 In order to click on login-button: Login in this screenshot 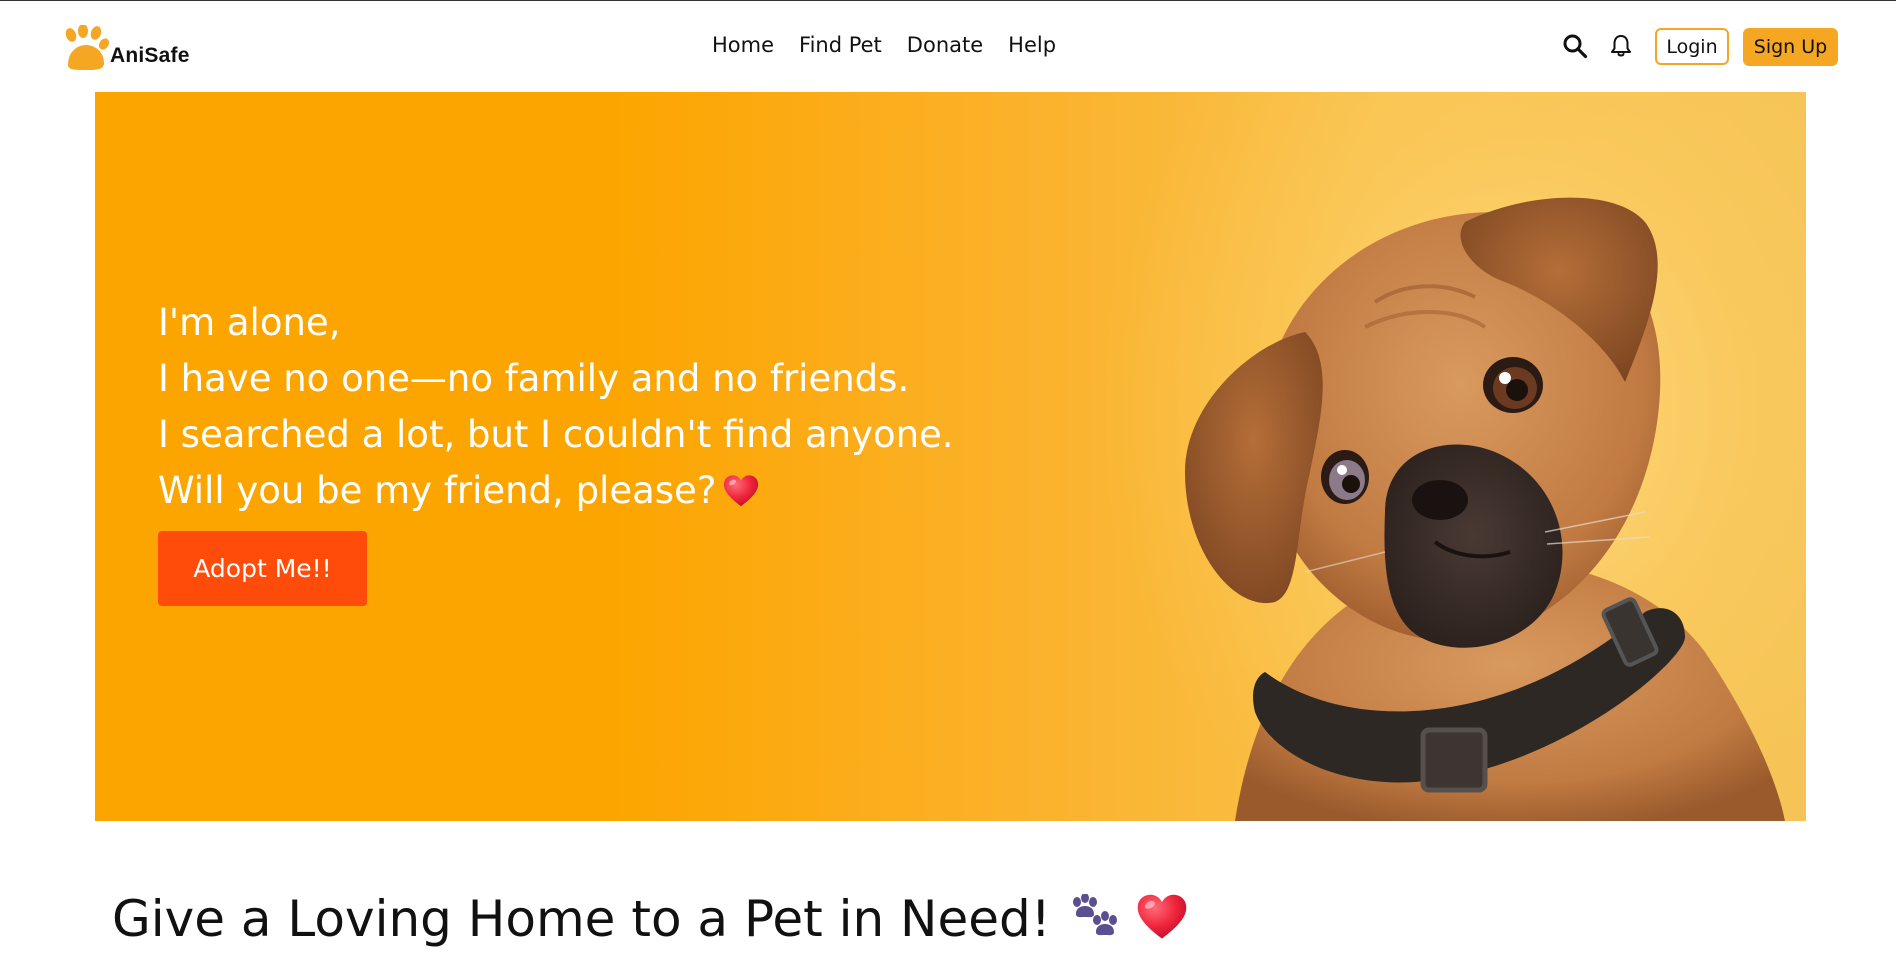, I will do `click(1692, 46)`.